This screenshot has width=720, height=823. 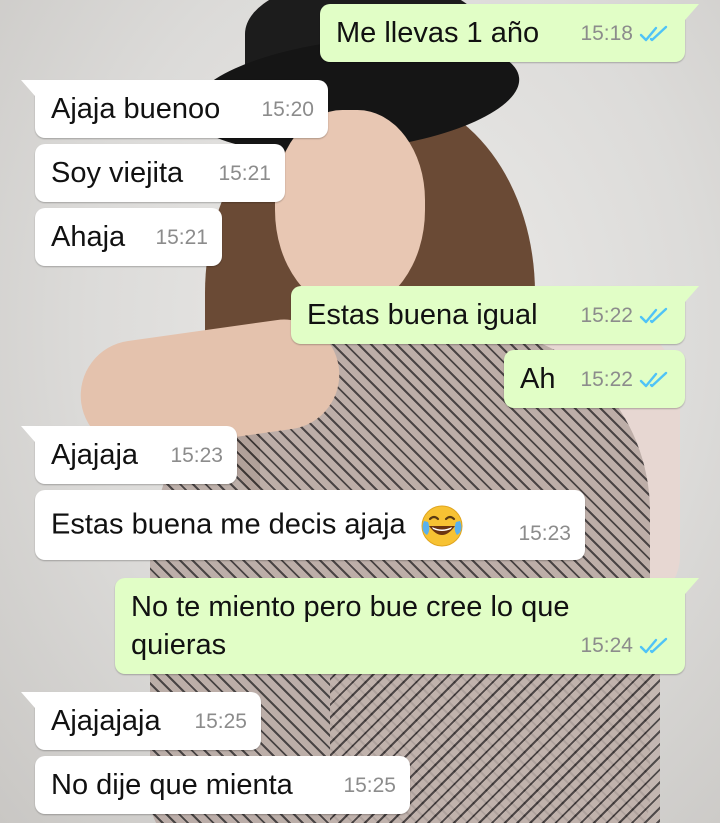 I want to click on message-meta: 15:20, so click(x=287, y=110).